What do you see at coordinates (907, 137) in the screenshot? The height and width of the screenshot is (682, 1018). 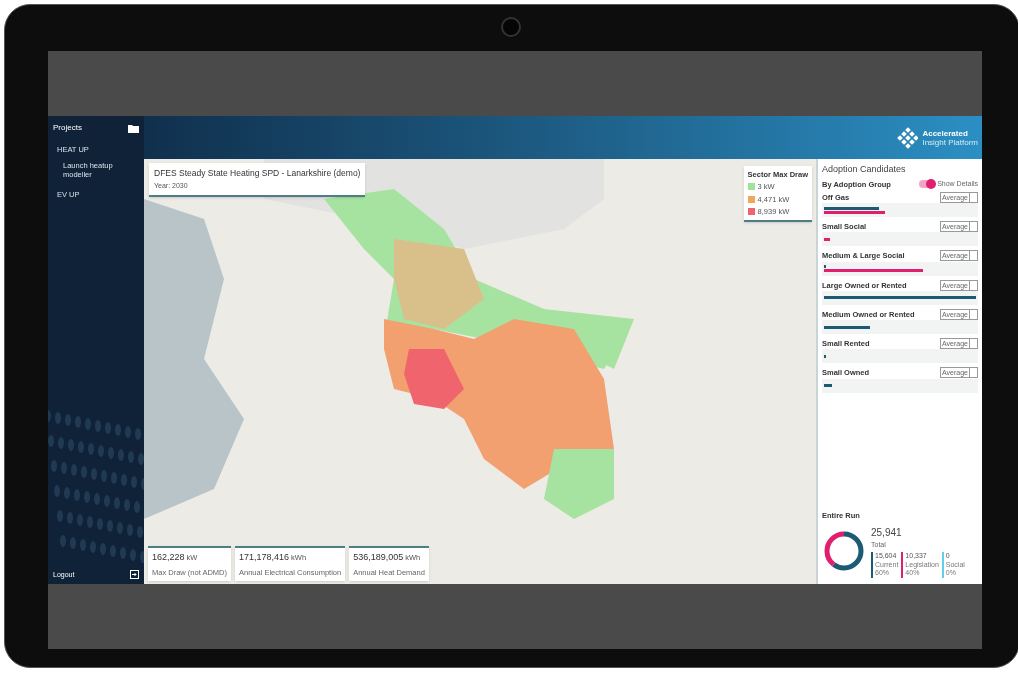 I see `logo-icon` at bounding box center [907, 137].